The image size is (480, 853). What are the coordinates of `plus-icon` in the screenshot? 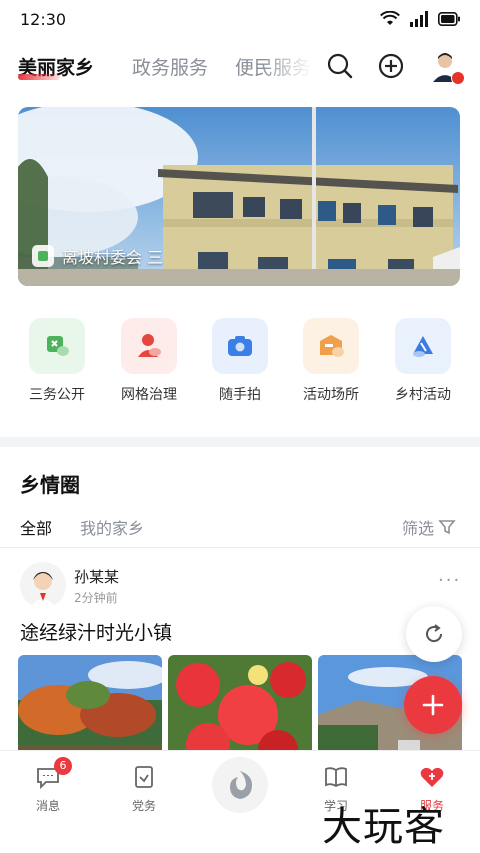 It's located at (433, 705).